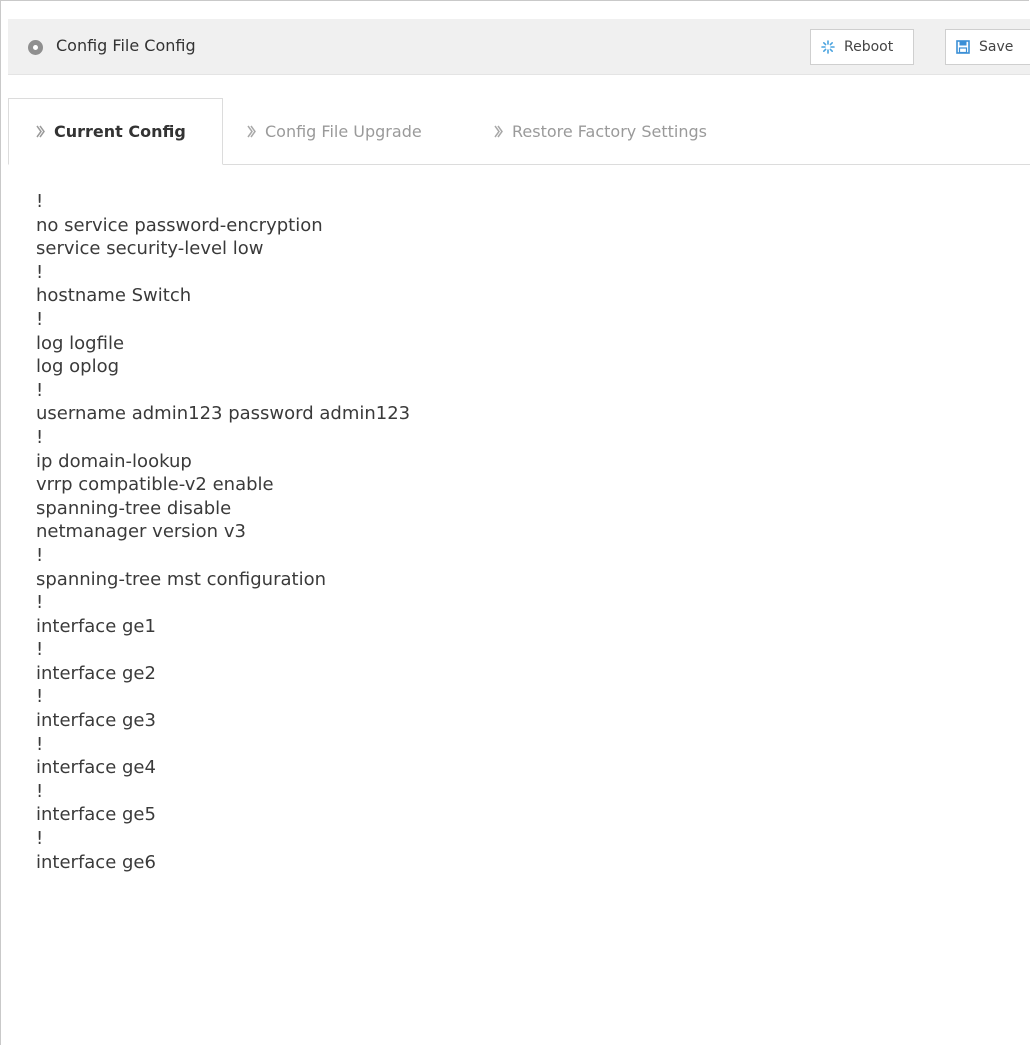 The height and width of the screenshot is (1045, 1030). Describe the element at coordinates (134, 508) in the screenshot. I see `config-line: spanning-tree disable` at that location.